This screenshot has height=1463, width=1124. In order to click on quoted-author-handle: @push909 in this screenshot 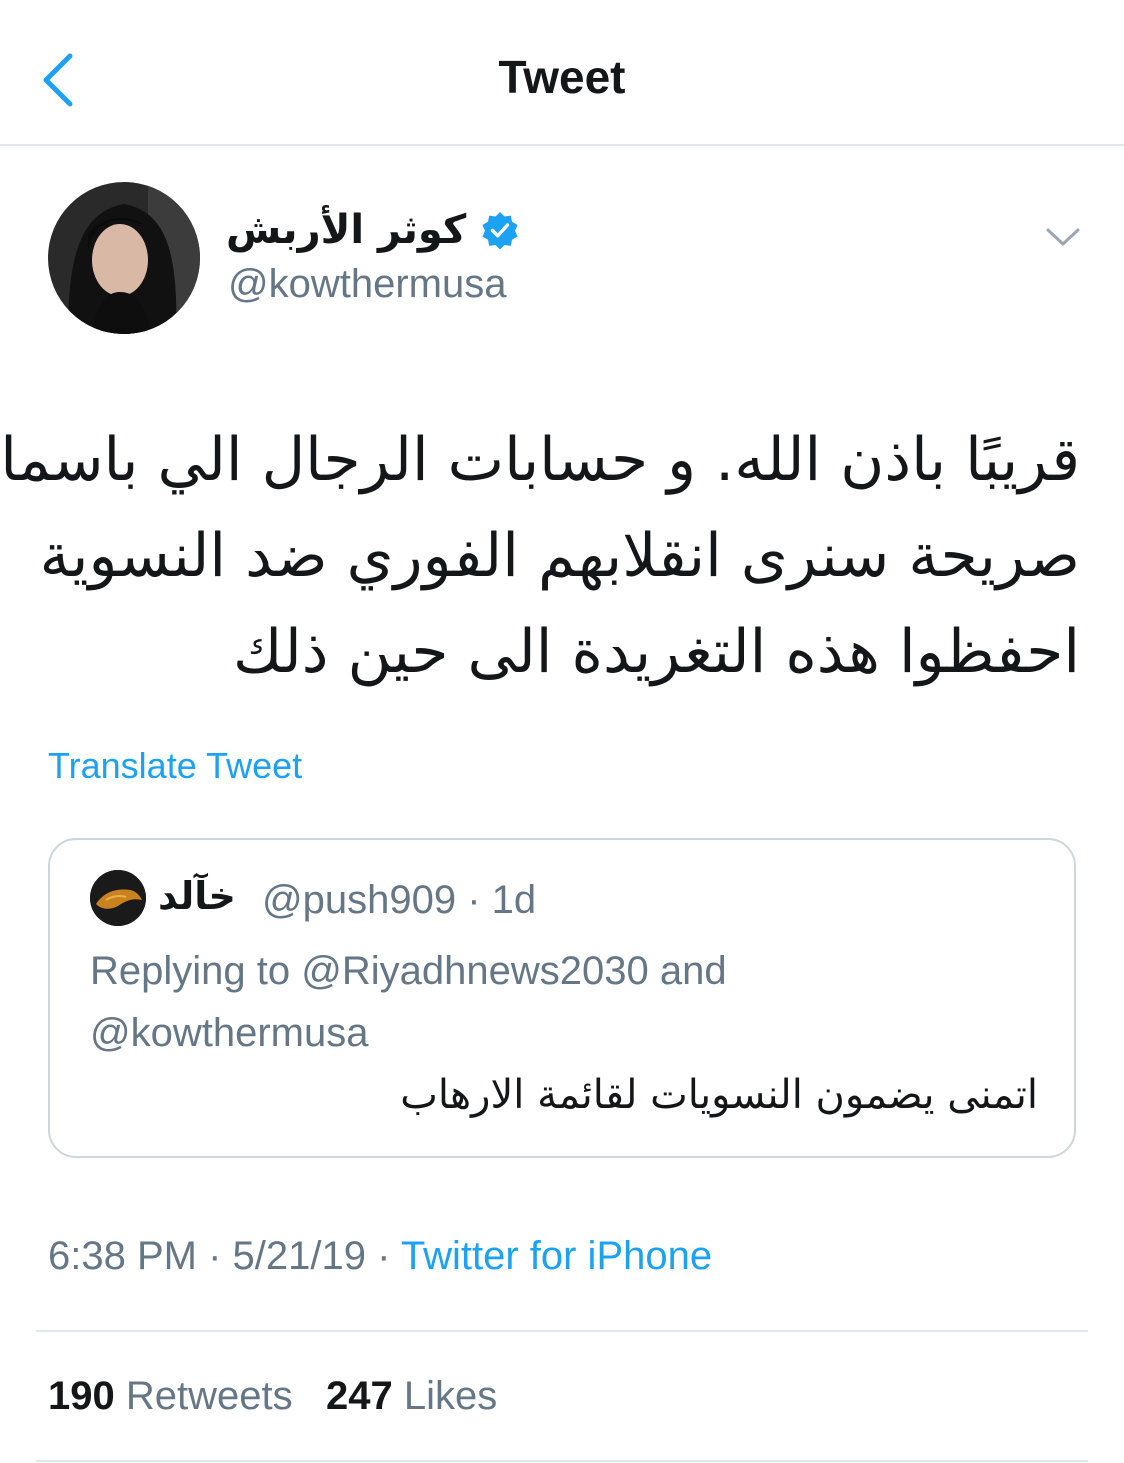, I will do `click(359, 900)`.